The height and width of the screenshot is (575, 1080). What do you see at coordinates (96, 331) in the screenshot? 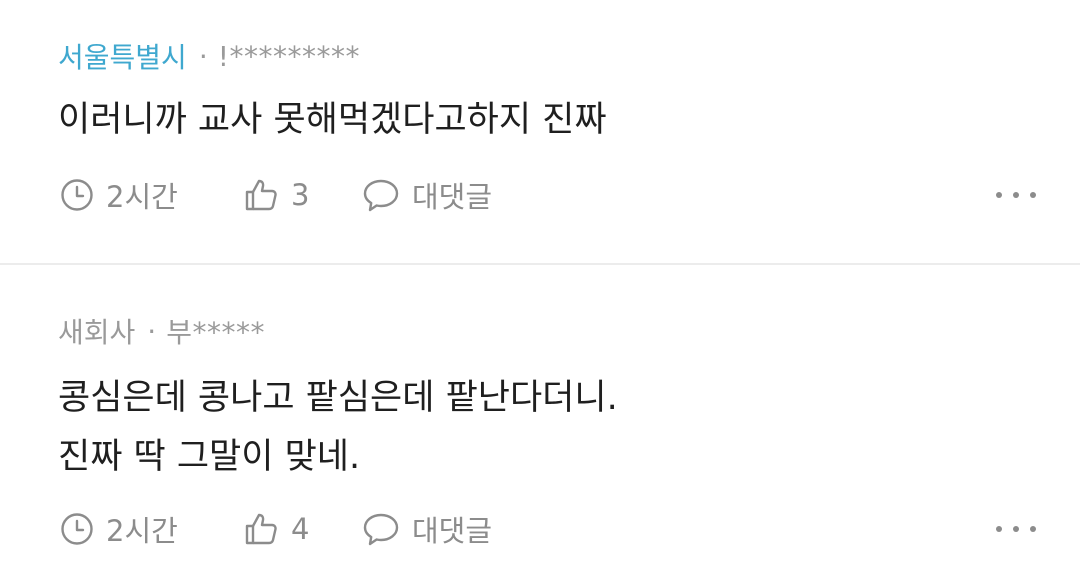
I see `author-company: 새회사` at bounding box center [96, 331].